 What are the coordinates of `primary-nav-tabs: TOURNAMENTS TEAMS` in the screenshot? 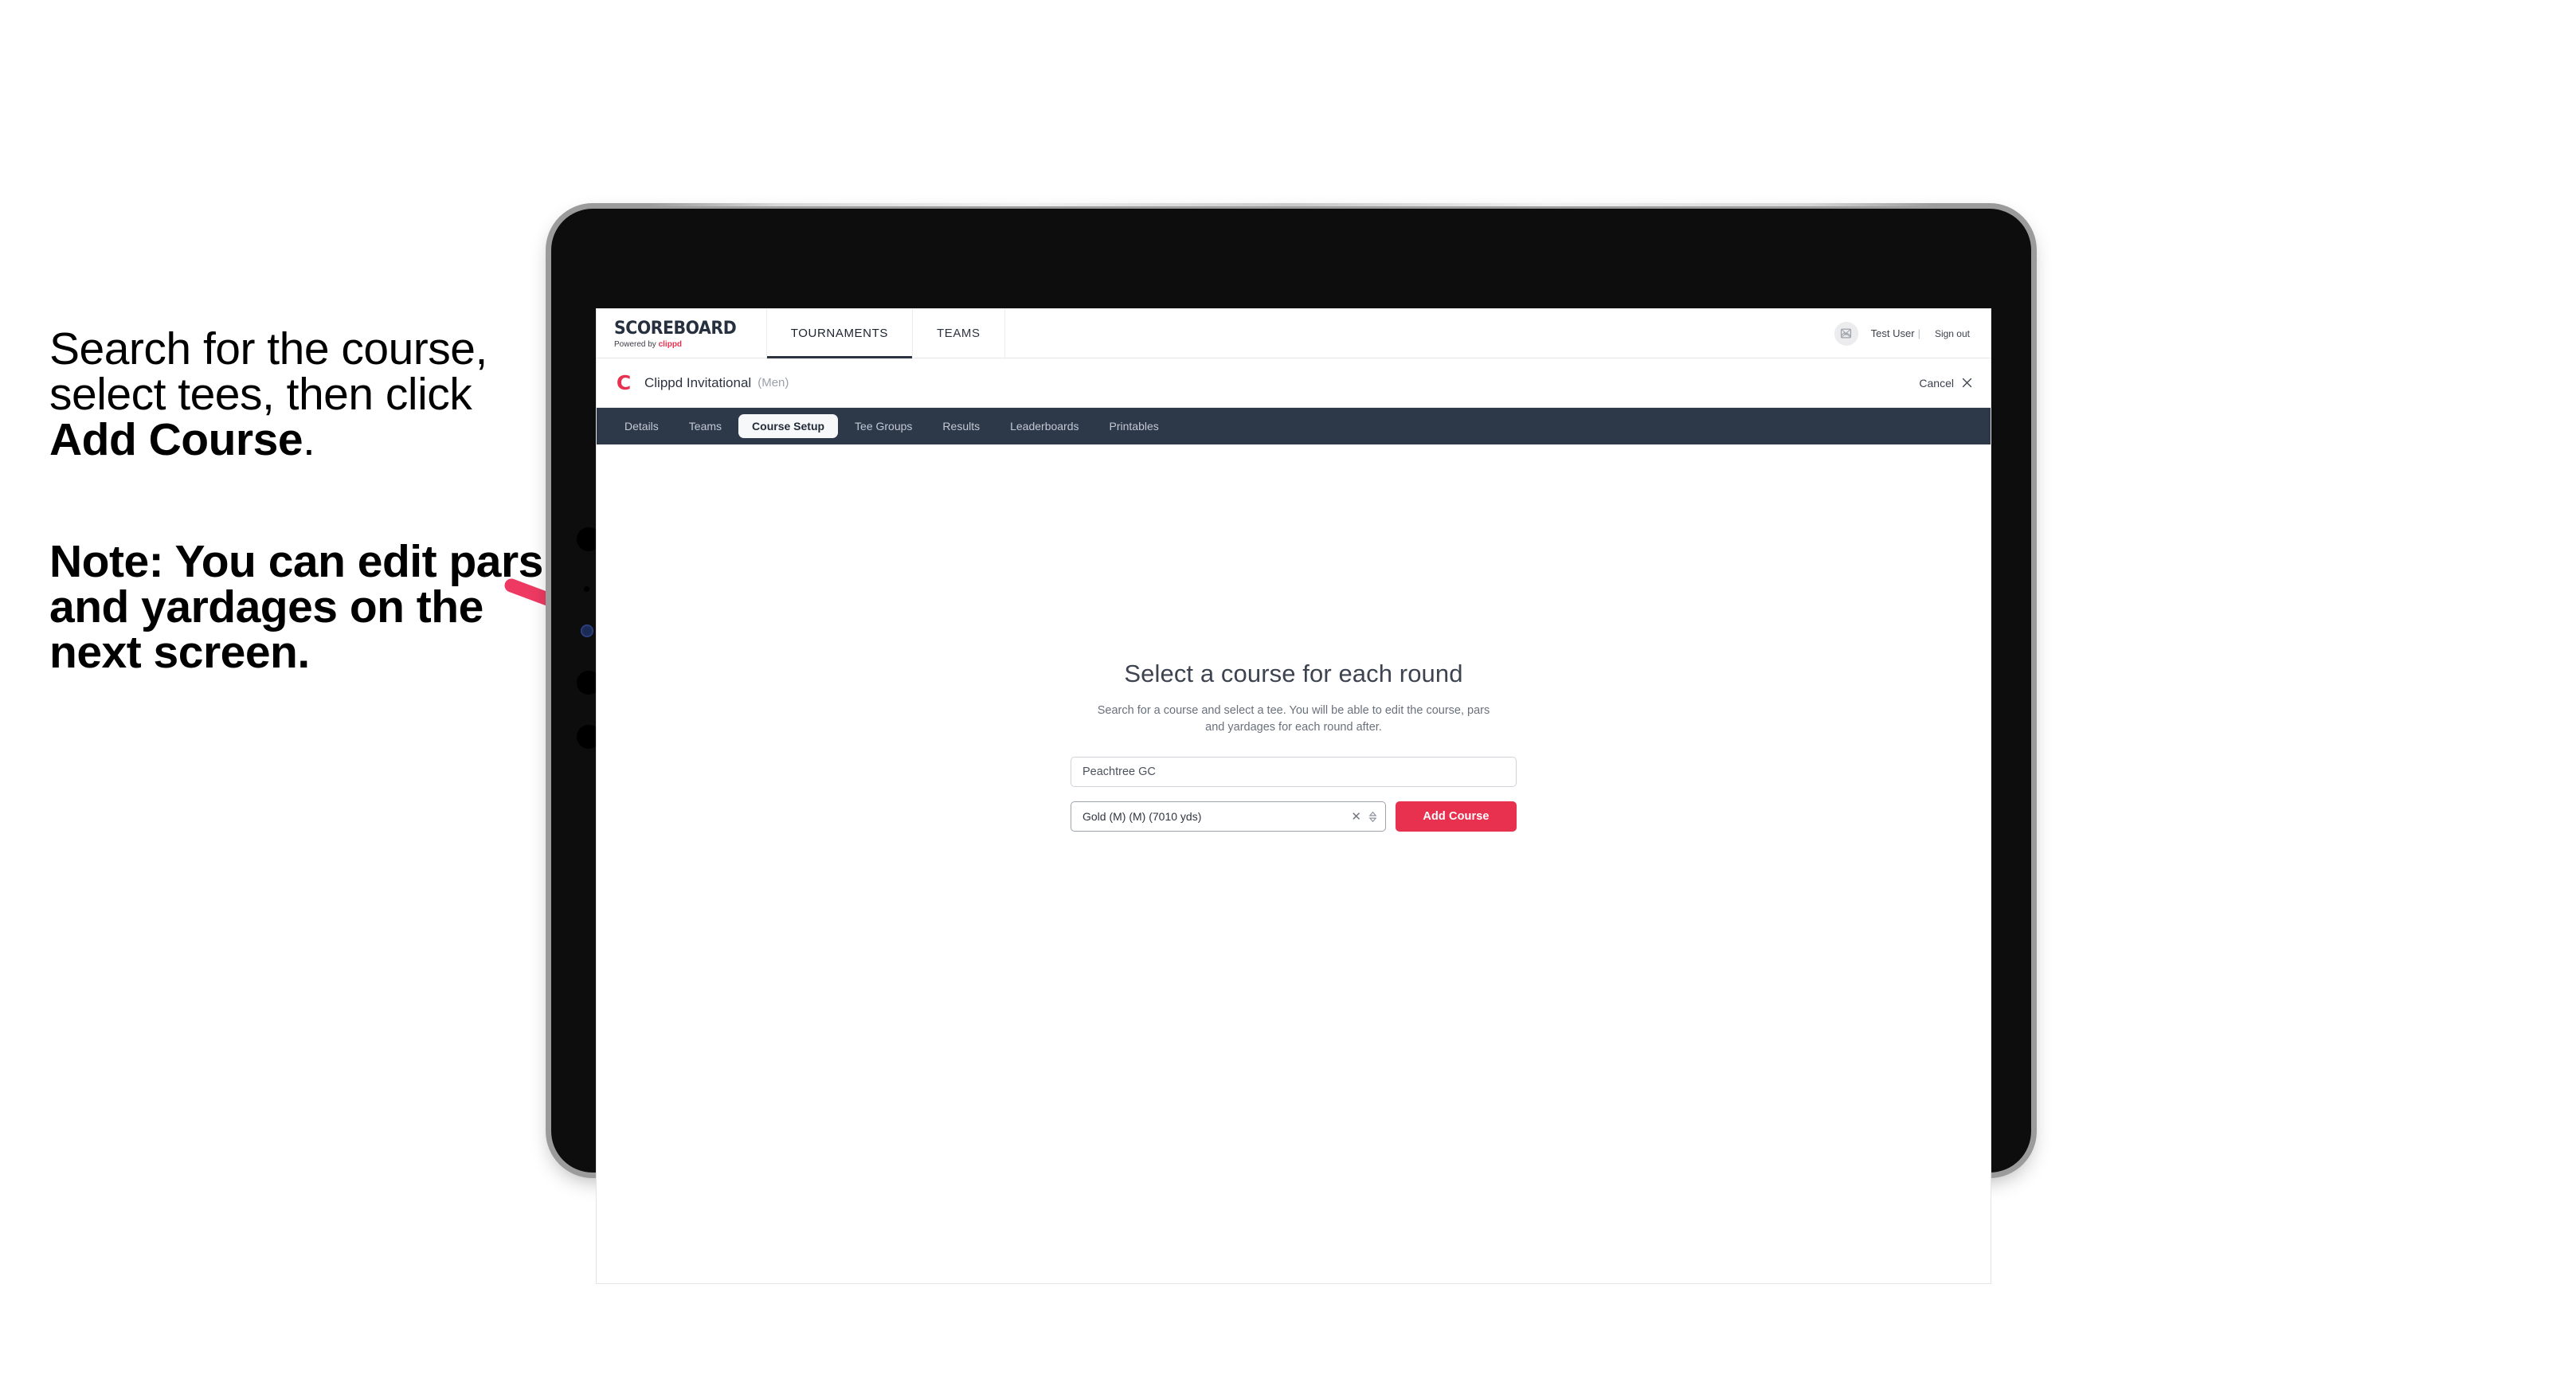 It's located at (885, 333).